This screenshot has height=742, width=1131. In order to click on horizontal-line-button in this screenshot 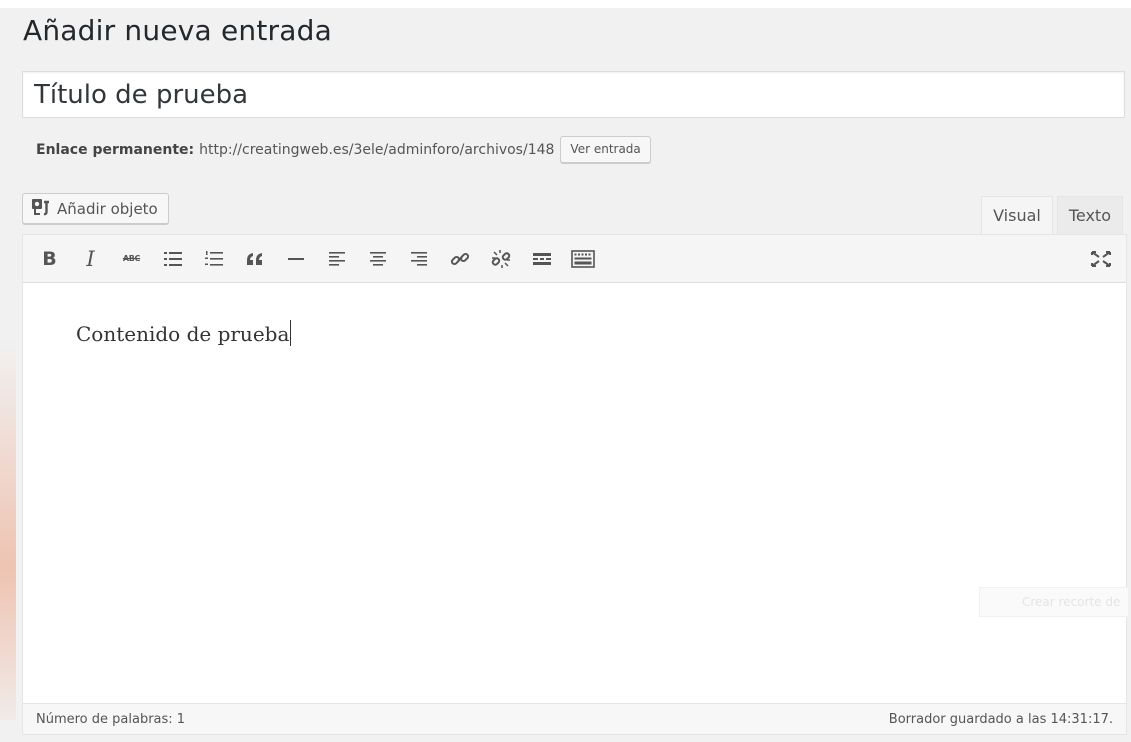, I will do `click(295, 258)`.